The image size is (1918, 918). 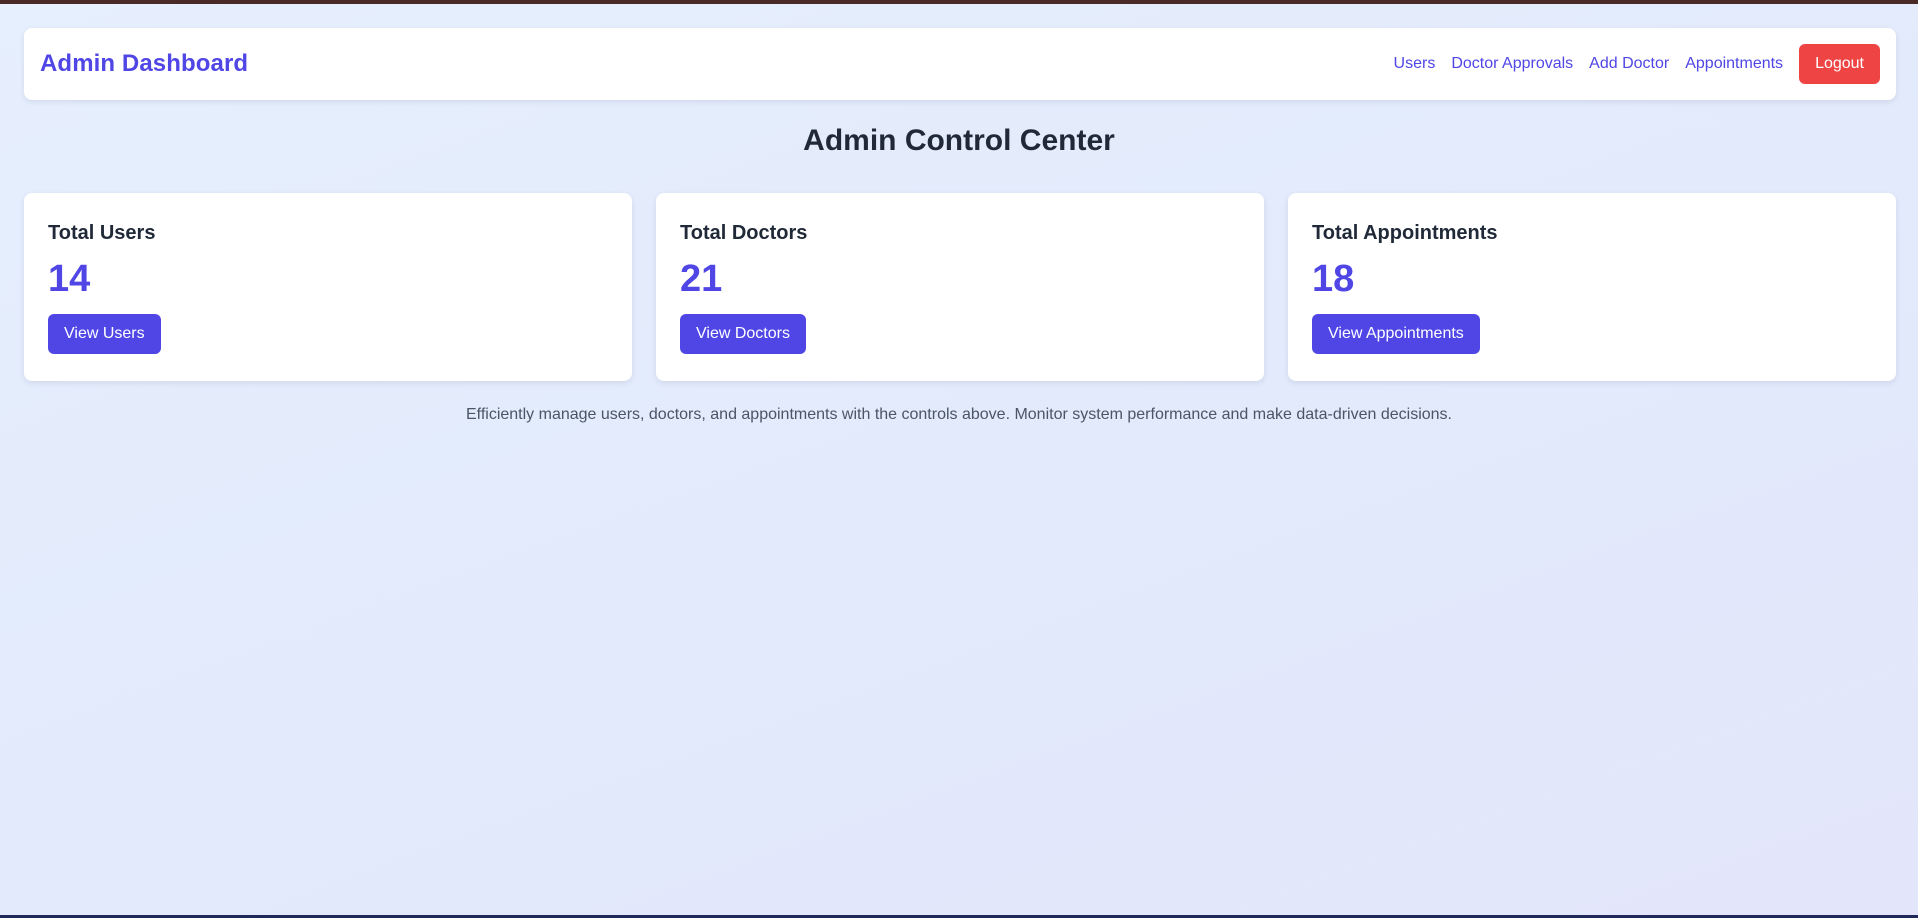 What do you see at coordinates (959, 140) in the screenshot?
I see `page-title: Admin Control Center` at bounding box center [959, 140].